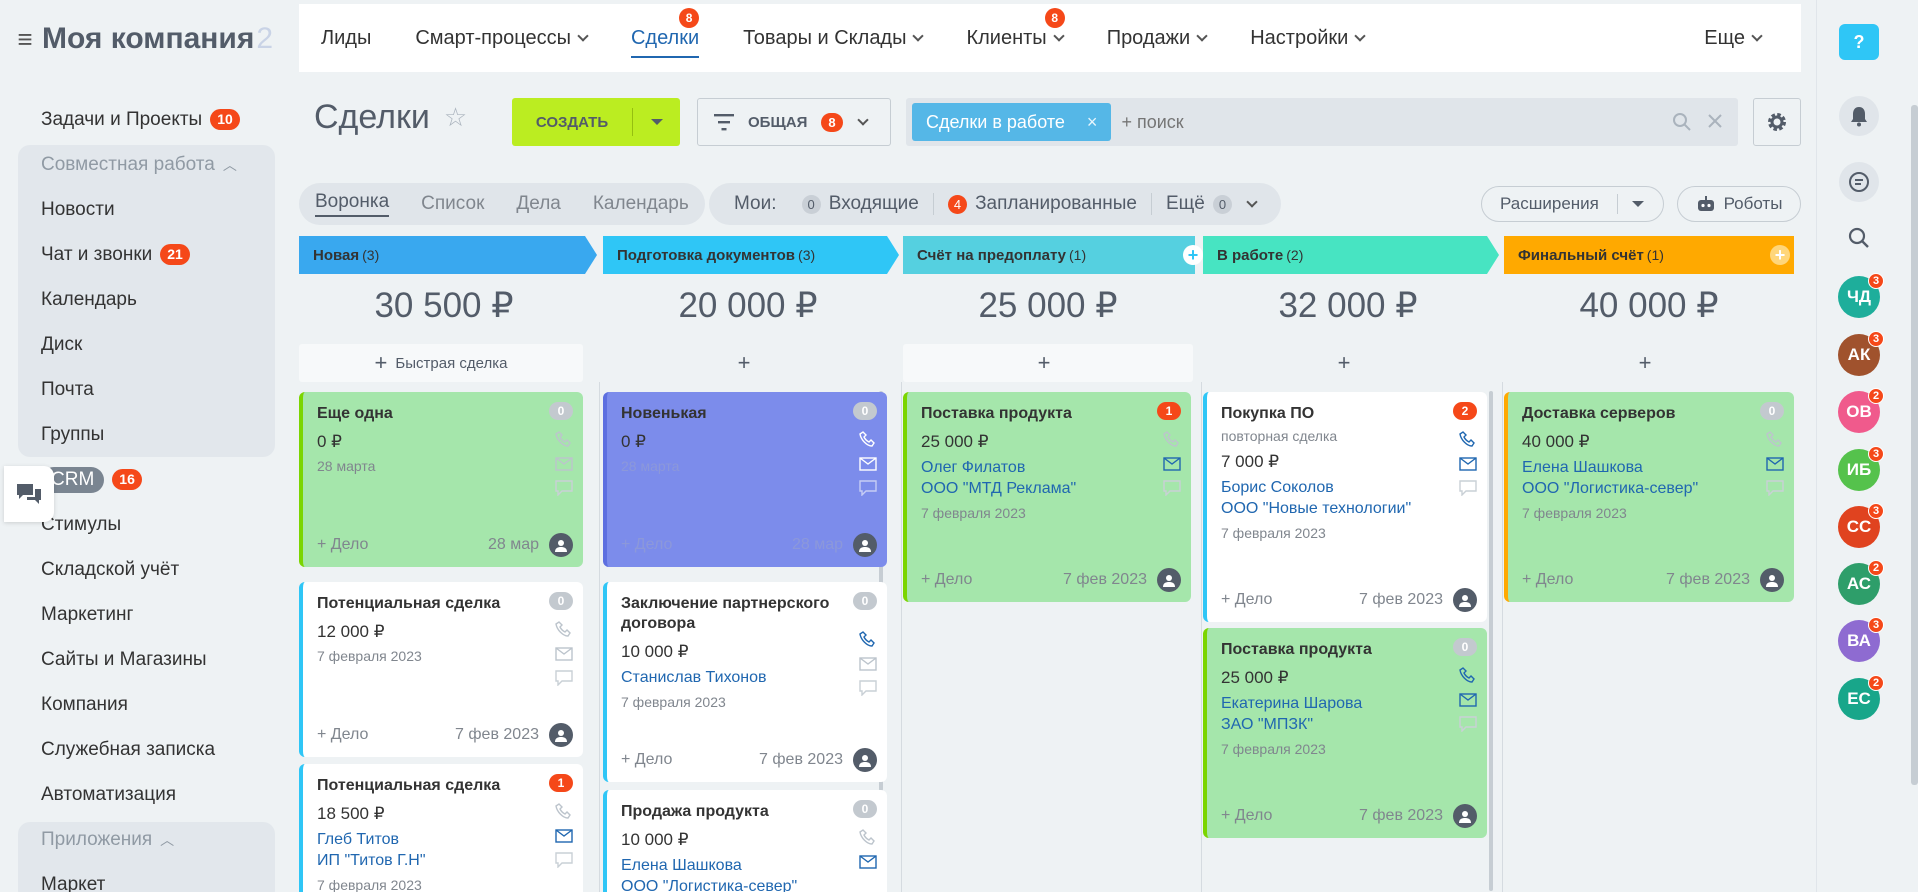 Image resolution: width=1918 pixels, height=892 pixels. I want to click on user-avatar: ЧД 3, so click(1861, 295).